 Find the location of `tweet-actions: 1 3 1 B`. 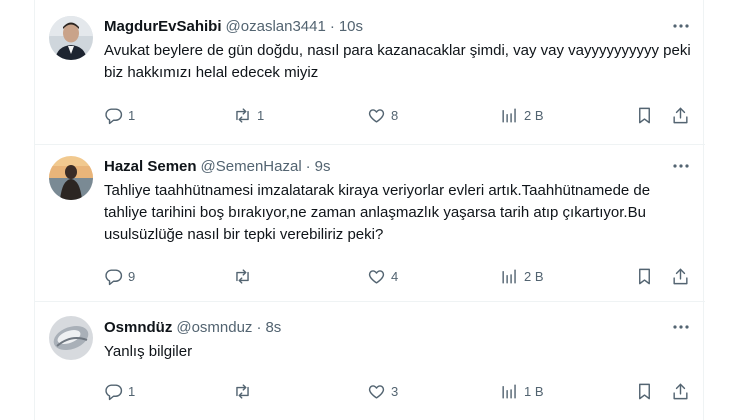

tweet-actions: 1 3 1 B is located at coordinates (398, 391).